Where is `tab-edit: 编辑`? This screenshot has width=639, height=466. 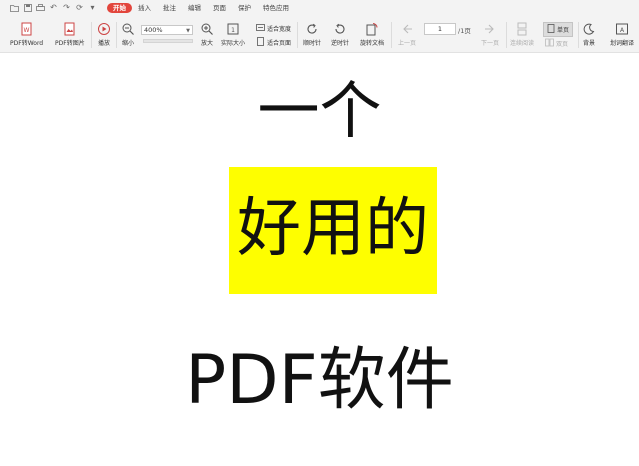
tab-edit: 编辑 is located at coordinates (194, 8).